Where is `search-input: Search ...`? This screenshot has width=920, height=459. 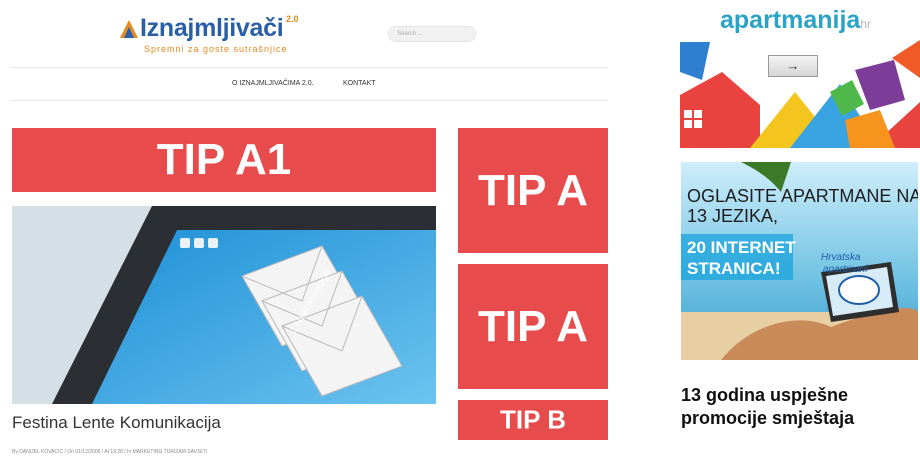
search-input: Search ... is located at coordinates (432, 34).